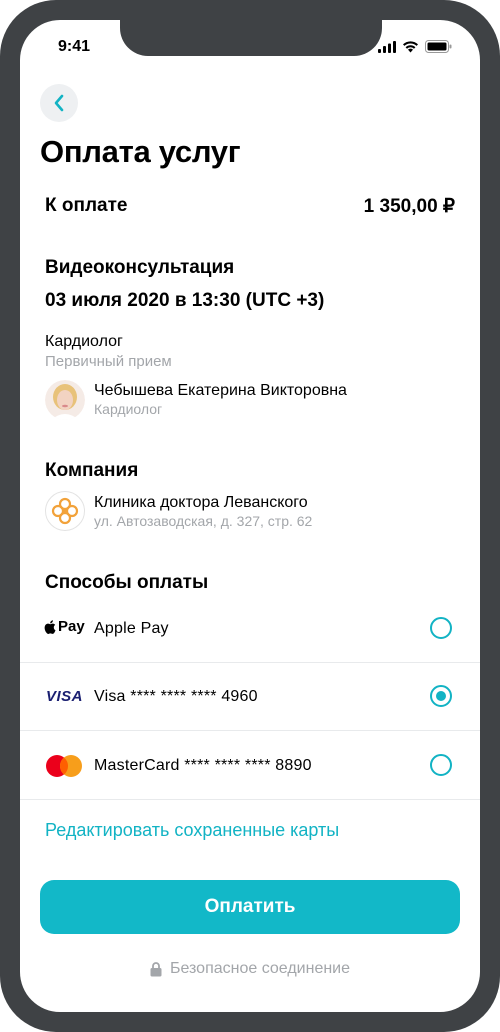 The height and width of the screenshot is (1032, 500). I want to click on wifi-icon, so click(410, 46).